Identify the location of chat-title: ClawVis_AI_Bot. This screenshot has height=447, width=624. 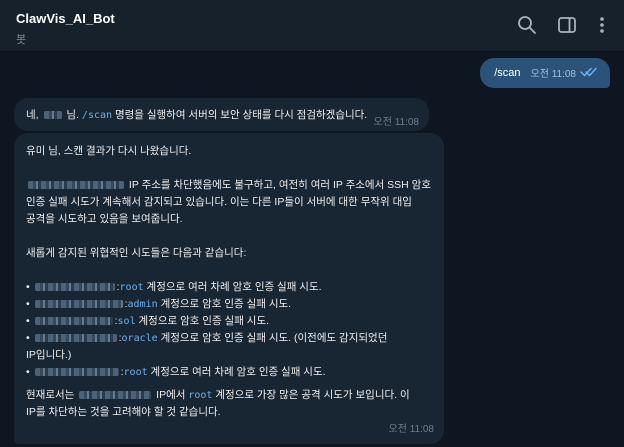
(65, 18).